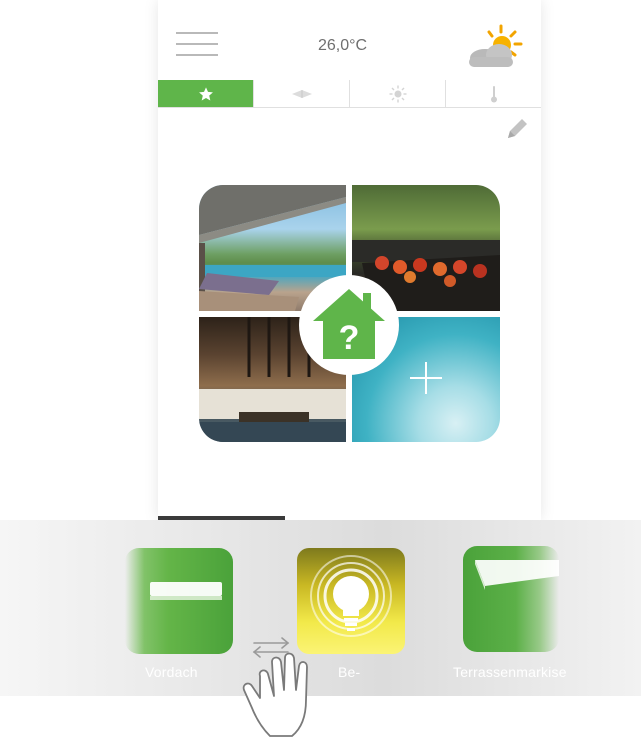  I want to click on temperature-readout: 26,0°C, so click(343, 45).